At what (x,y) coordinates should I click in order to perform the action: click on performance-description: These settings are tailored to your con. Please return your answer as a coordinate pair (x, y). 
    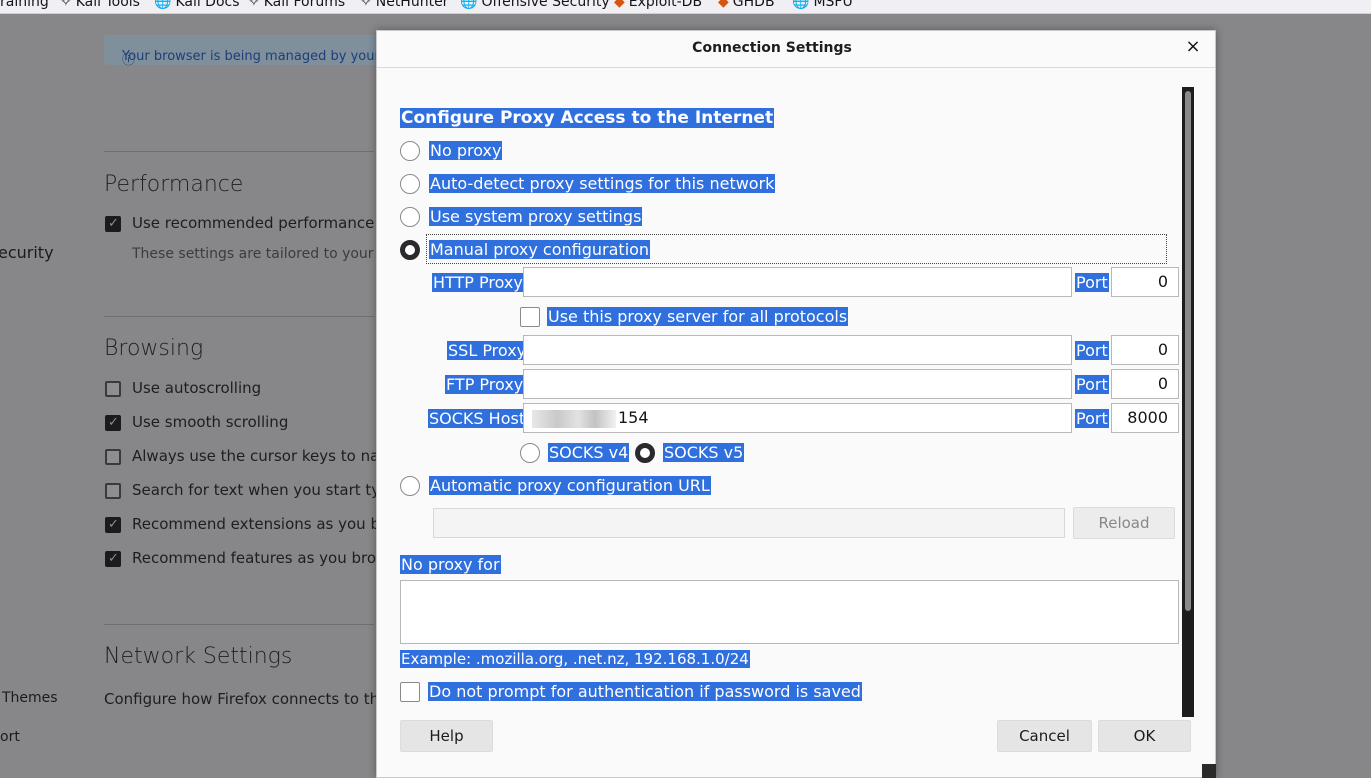
    Looking at the image, I should click on (268, 254).